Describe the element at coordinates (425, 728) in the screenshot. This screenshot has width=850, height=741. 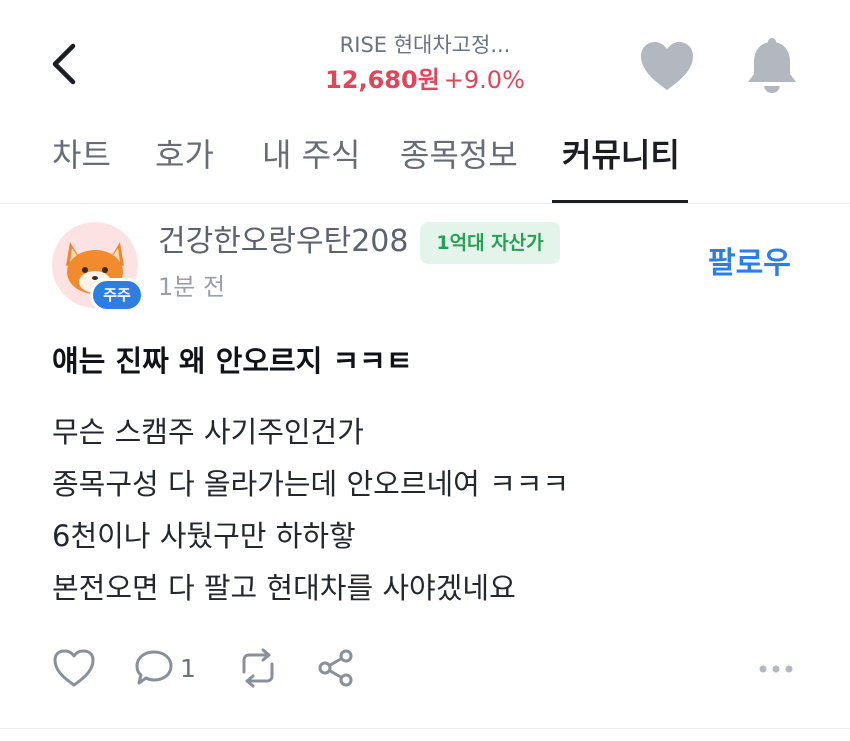
I see `divider` at that location.